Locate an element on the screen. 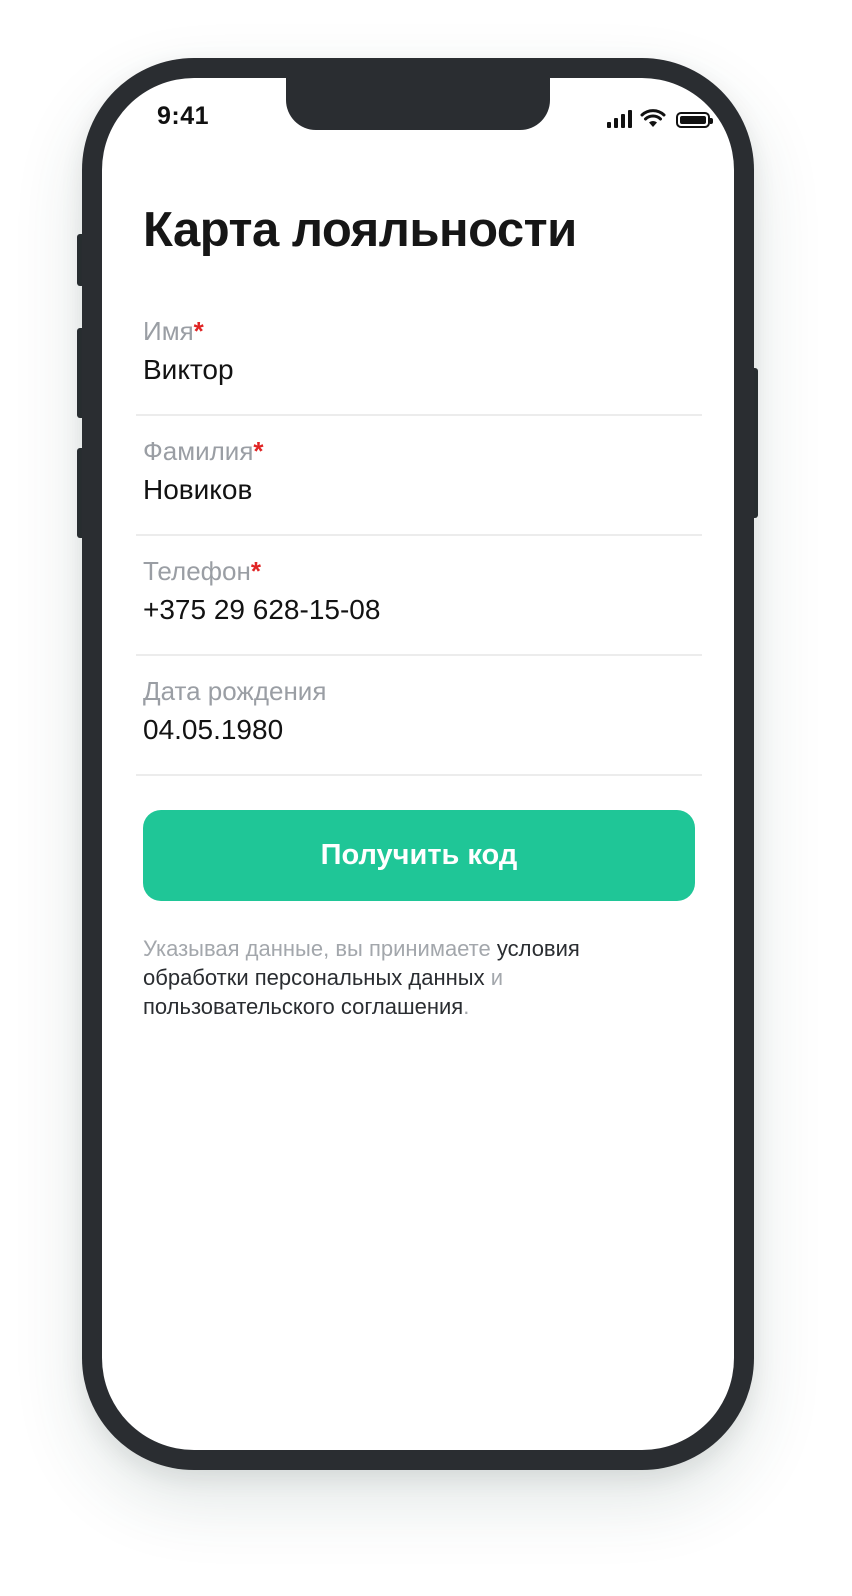  cellular-signal-icon is located at coordinates (619, 119).